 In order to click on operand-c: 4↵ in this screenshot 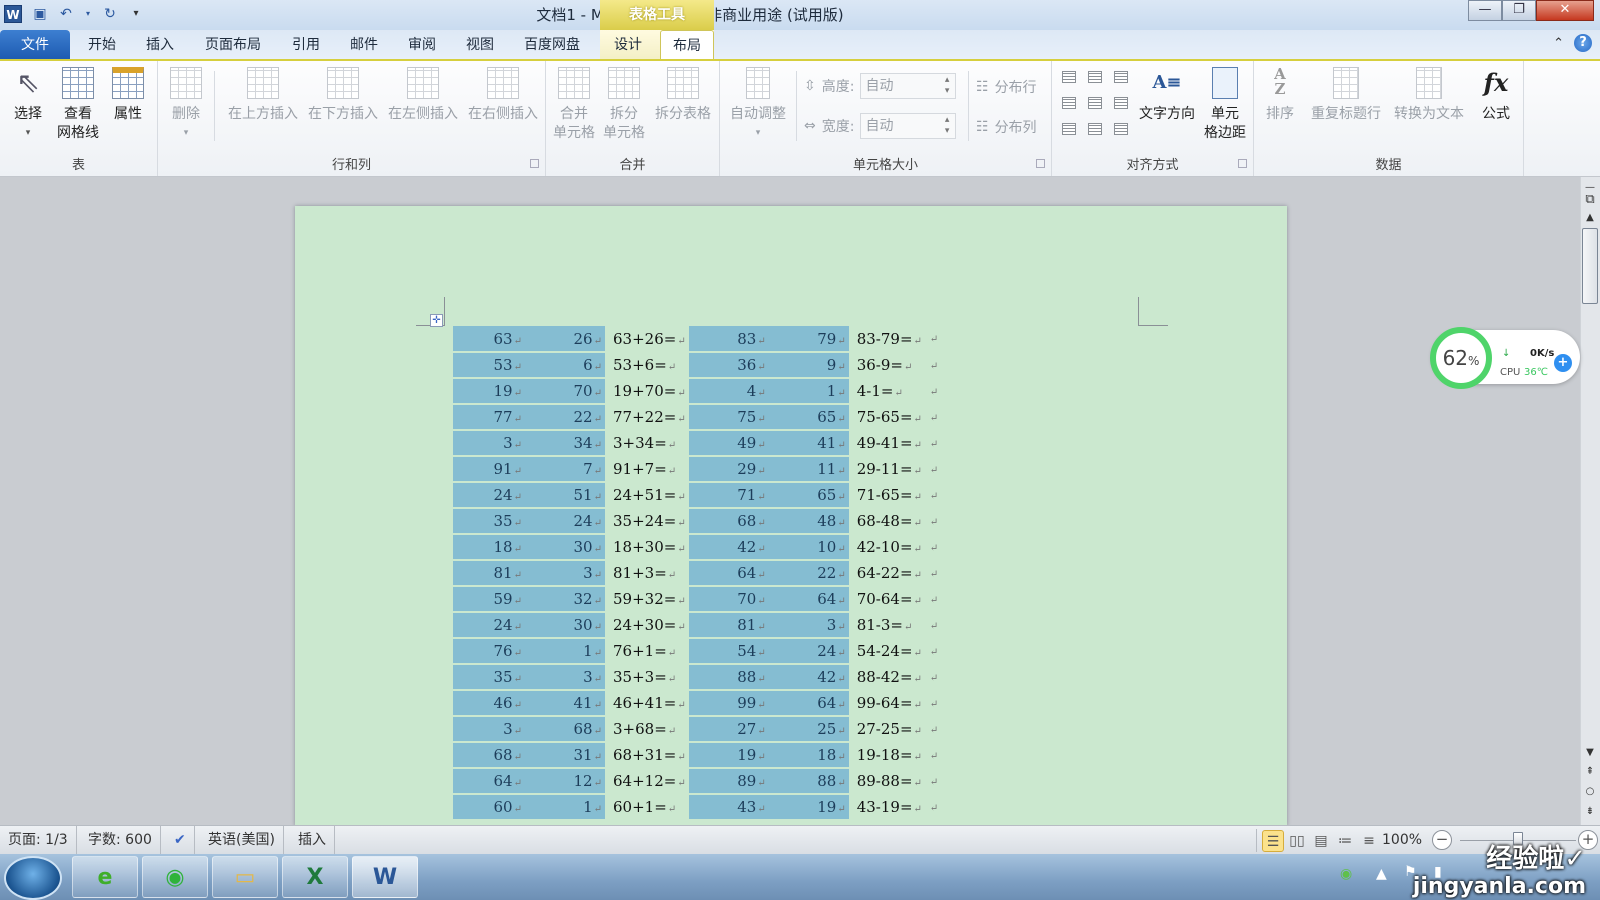, I will do `click(728, 391)`.